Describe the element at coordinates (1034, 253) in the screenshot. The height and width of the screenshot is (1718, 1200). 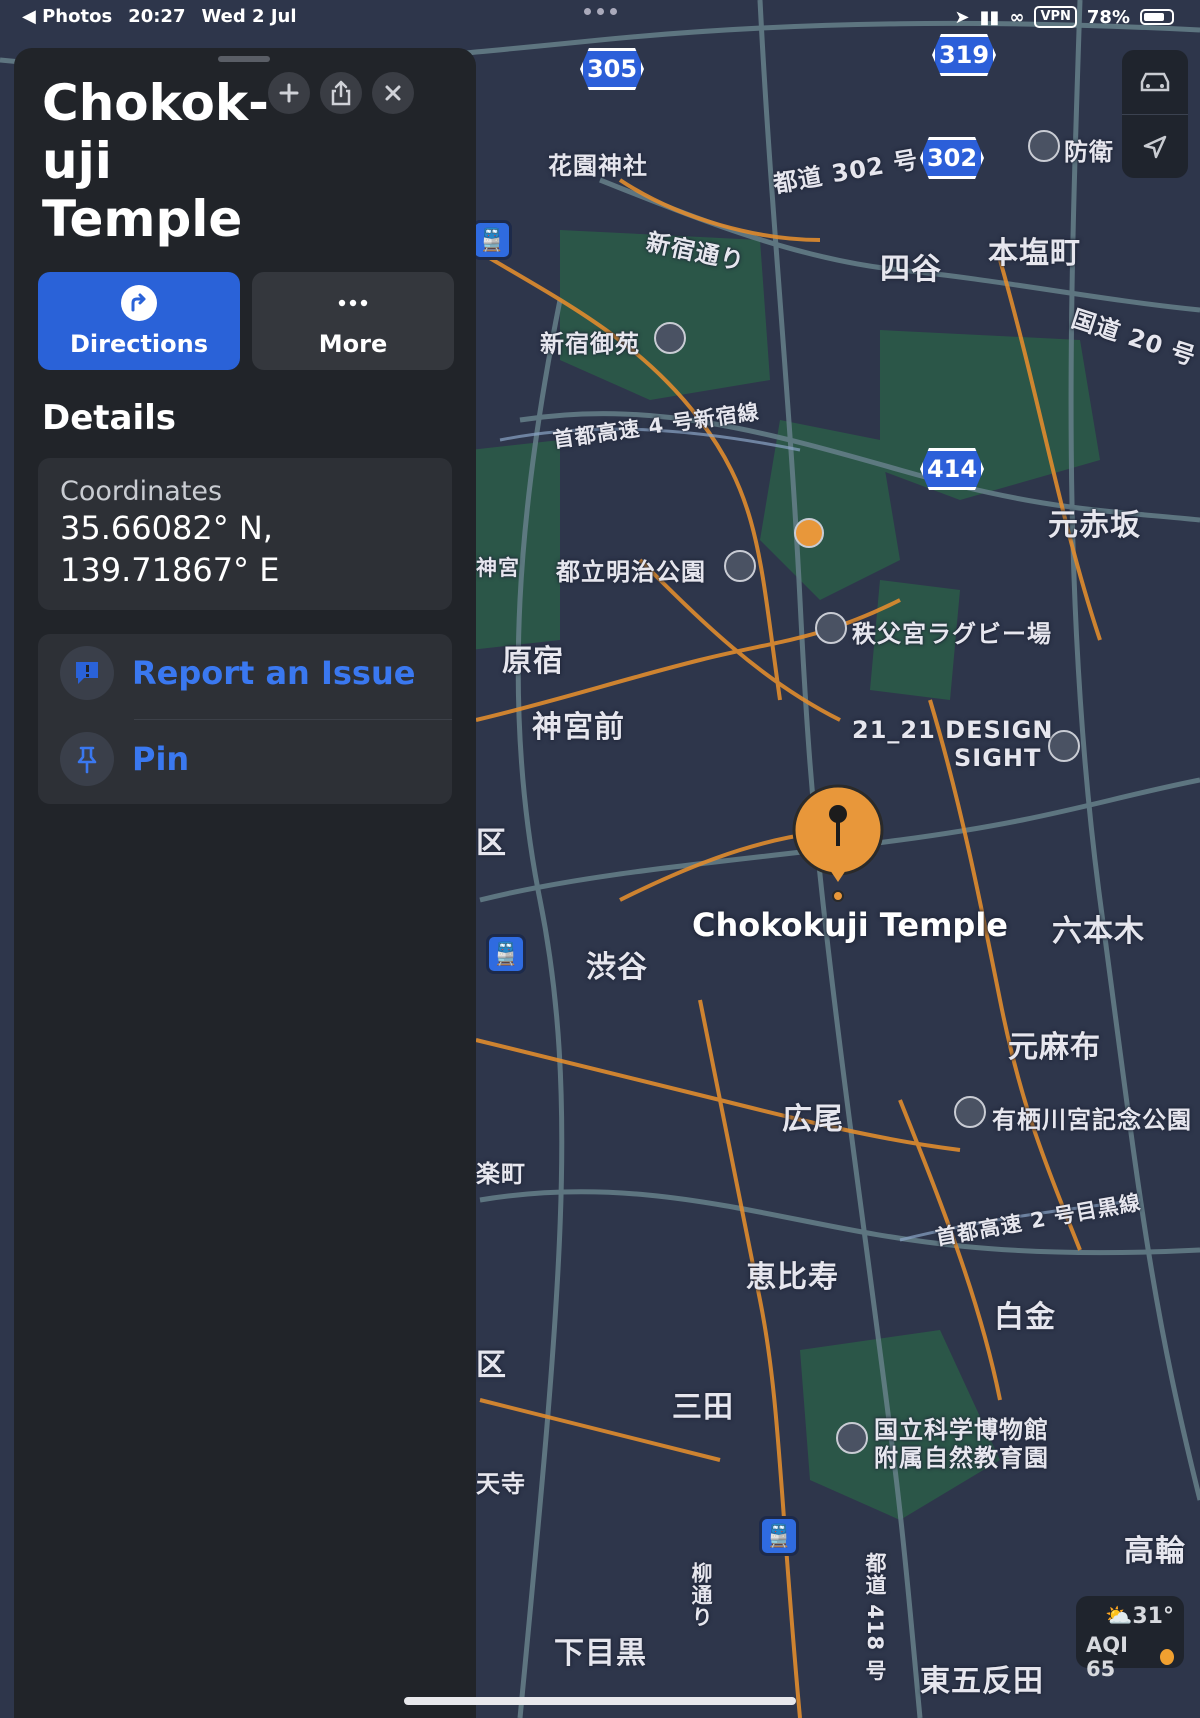
I see `map-label: 本塩町` at that location.